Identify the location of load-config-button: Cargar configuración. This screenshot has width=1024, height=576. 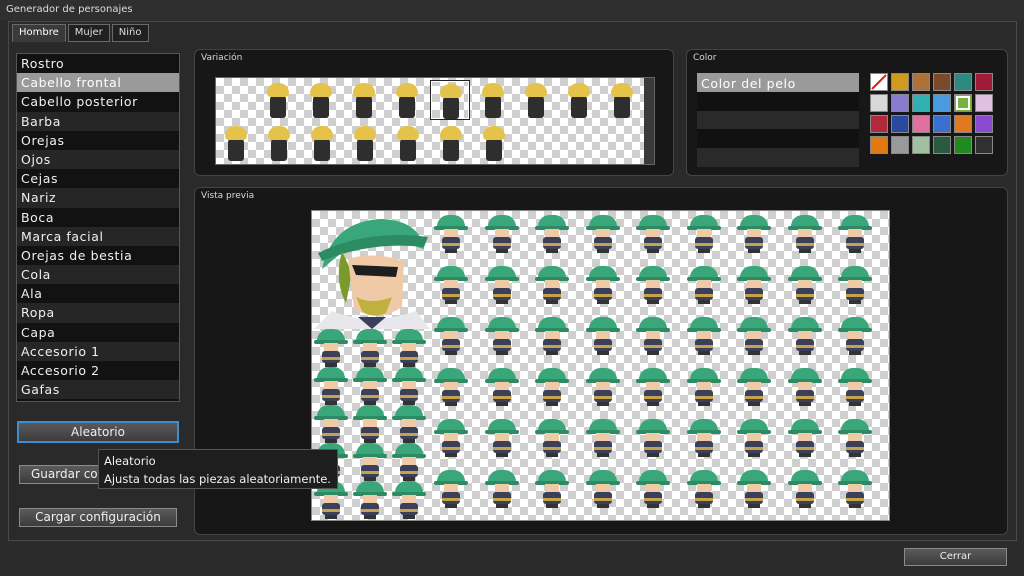
(98, 517).